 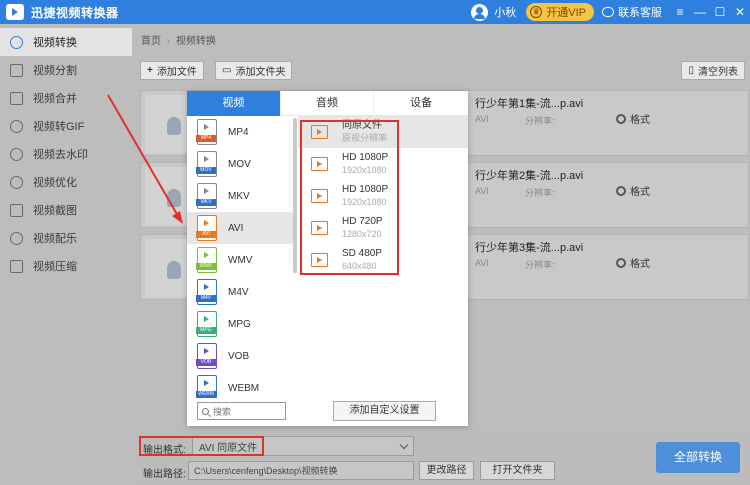 What do you see at coordinates (16, 210) in the screenshot?
I see `screenshot-icon` at bounding box center [16, 210].